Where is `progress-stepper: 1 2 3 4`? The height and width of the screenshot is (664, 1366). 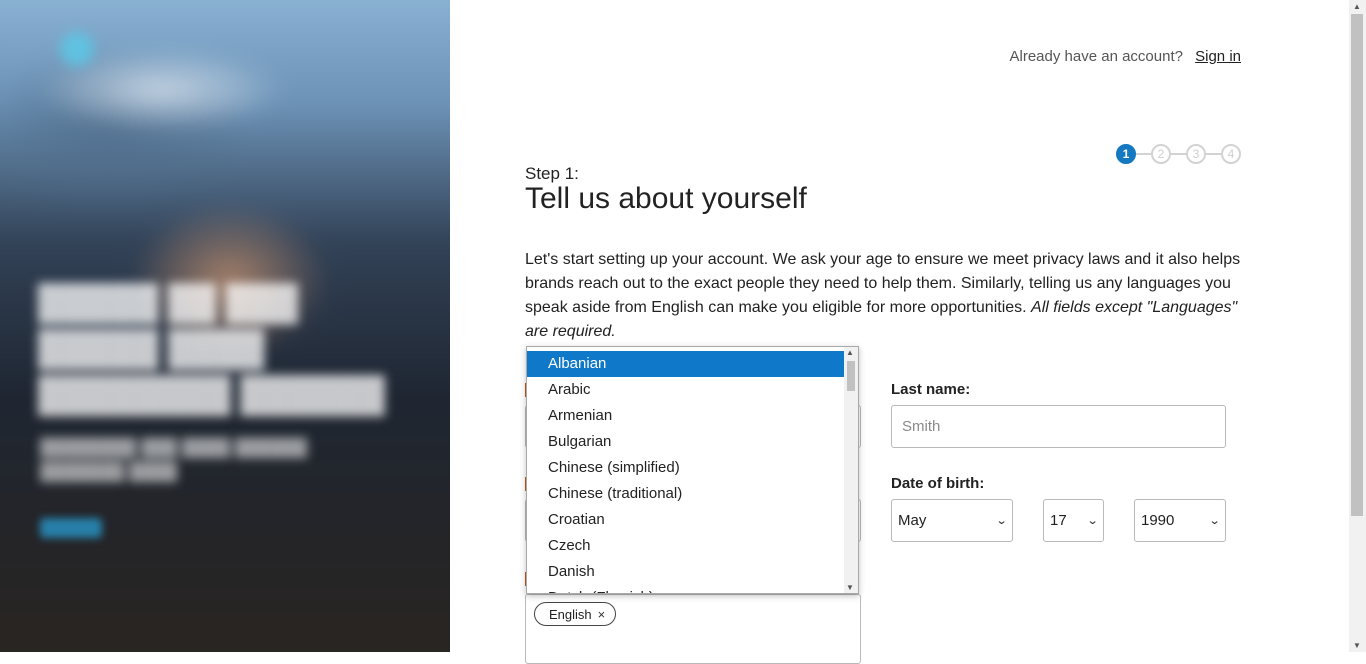
progress-stepper: 1 2 3 4 is located at coordinates (1178, 154).